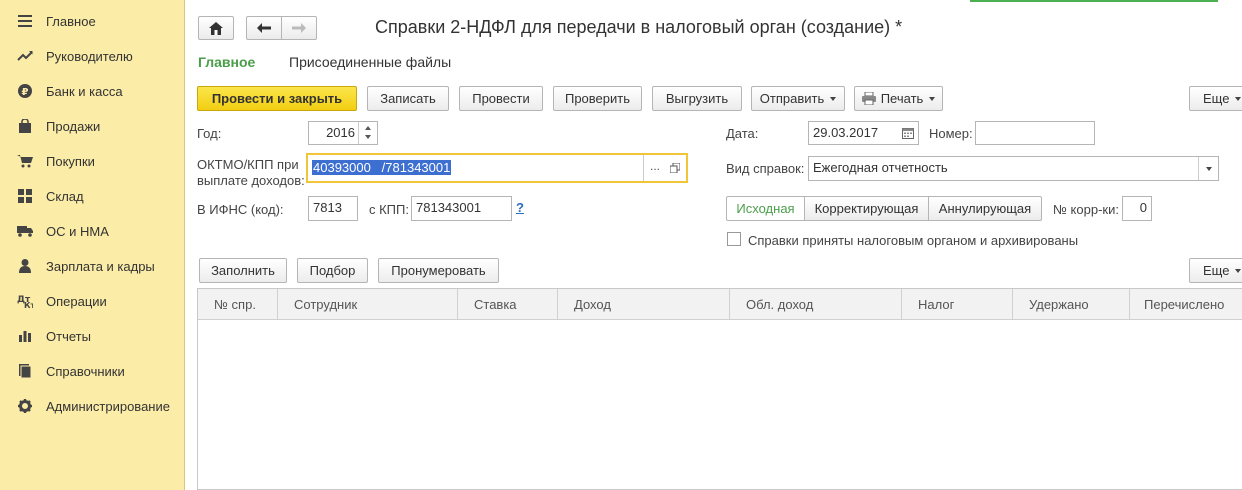  I want to click on oktmo-label-line1: ОКТМО/КПП при, so click(248, 164).